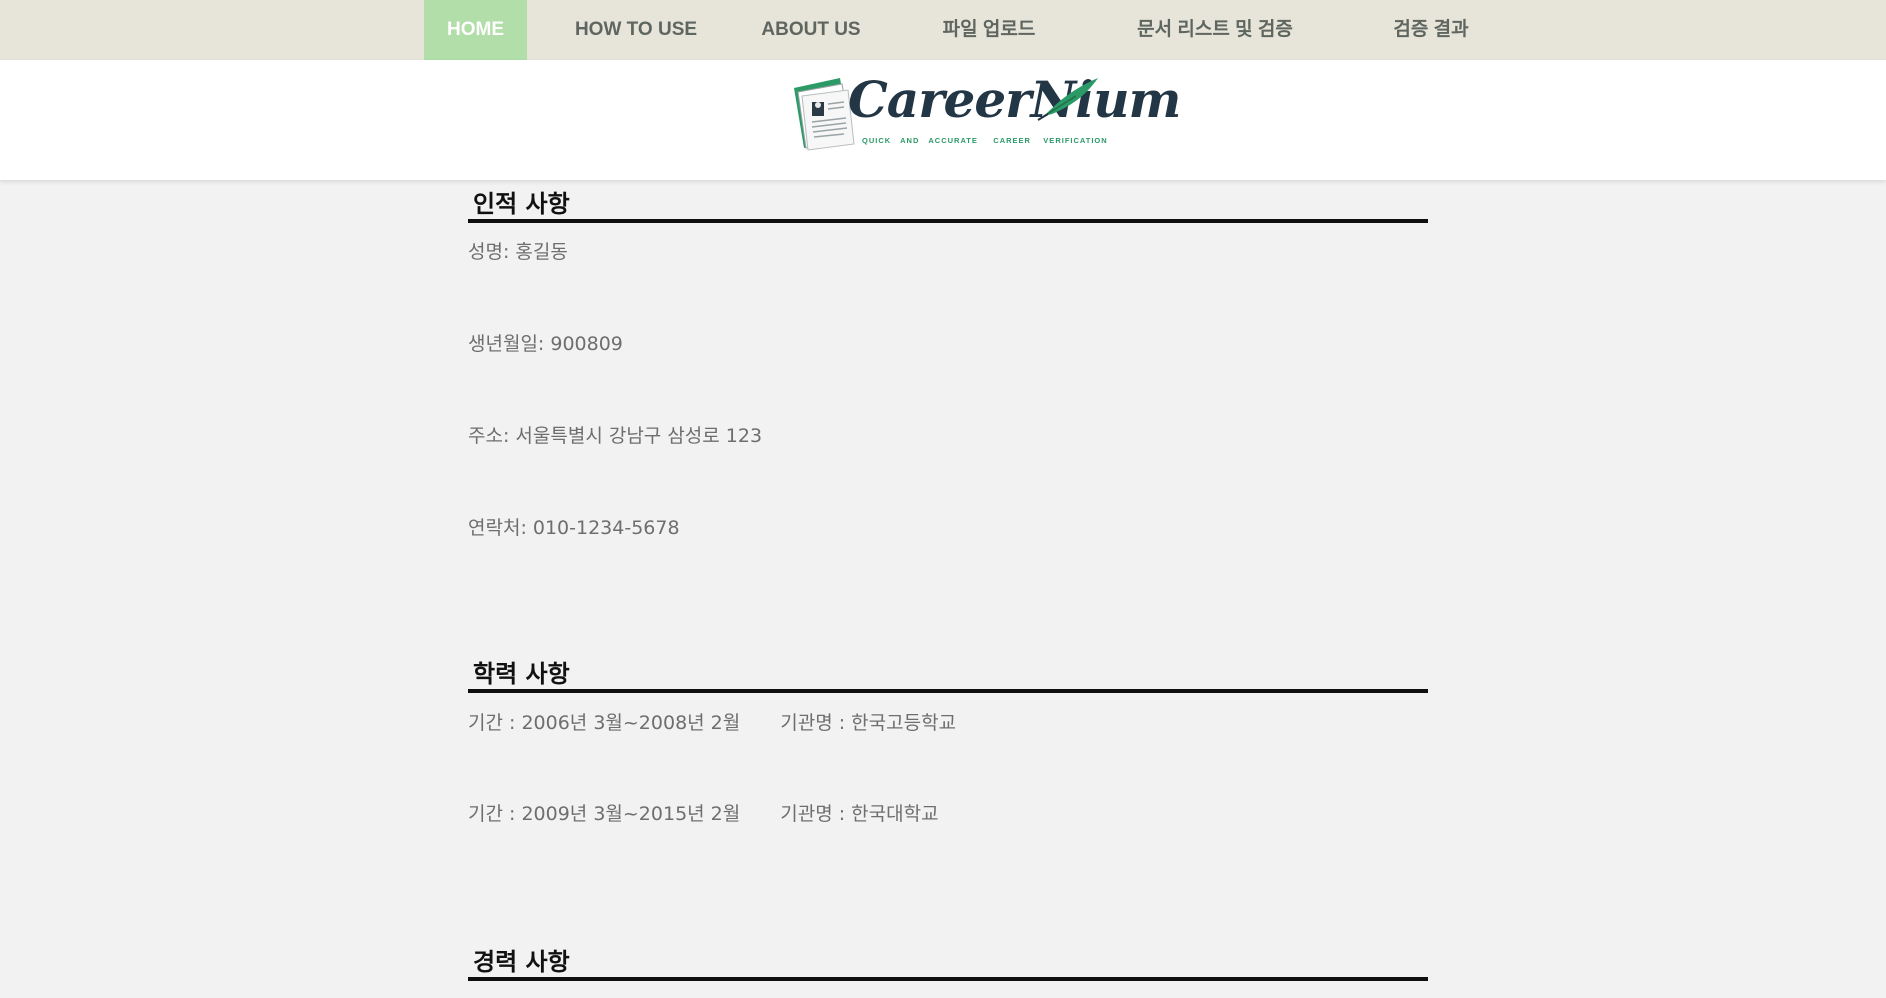 This screenshot has height=998, width=1886. I want to click on education-title: 학력 사항, so click(521, 674).